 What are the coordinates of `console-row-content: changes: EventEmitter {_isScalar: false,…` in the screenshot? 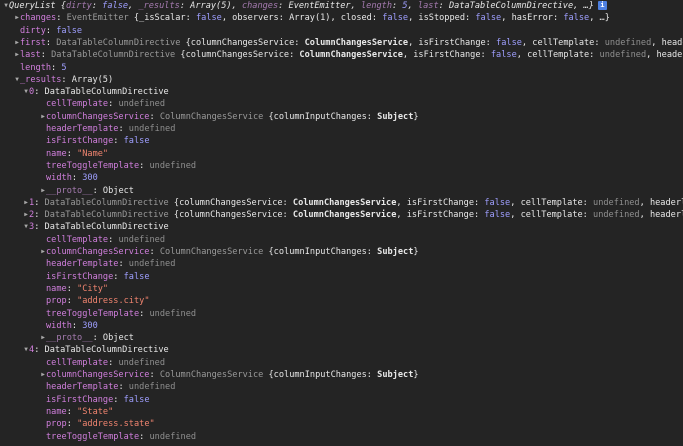 It's located at (351, 18).